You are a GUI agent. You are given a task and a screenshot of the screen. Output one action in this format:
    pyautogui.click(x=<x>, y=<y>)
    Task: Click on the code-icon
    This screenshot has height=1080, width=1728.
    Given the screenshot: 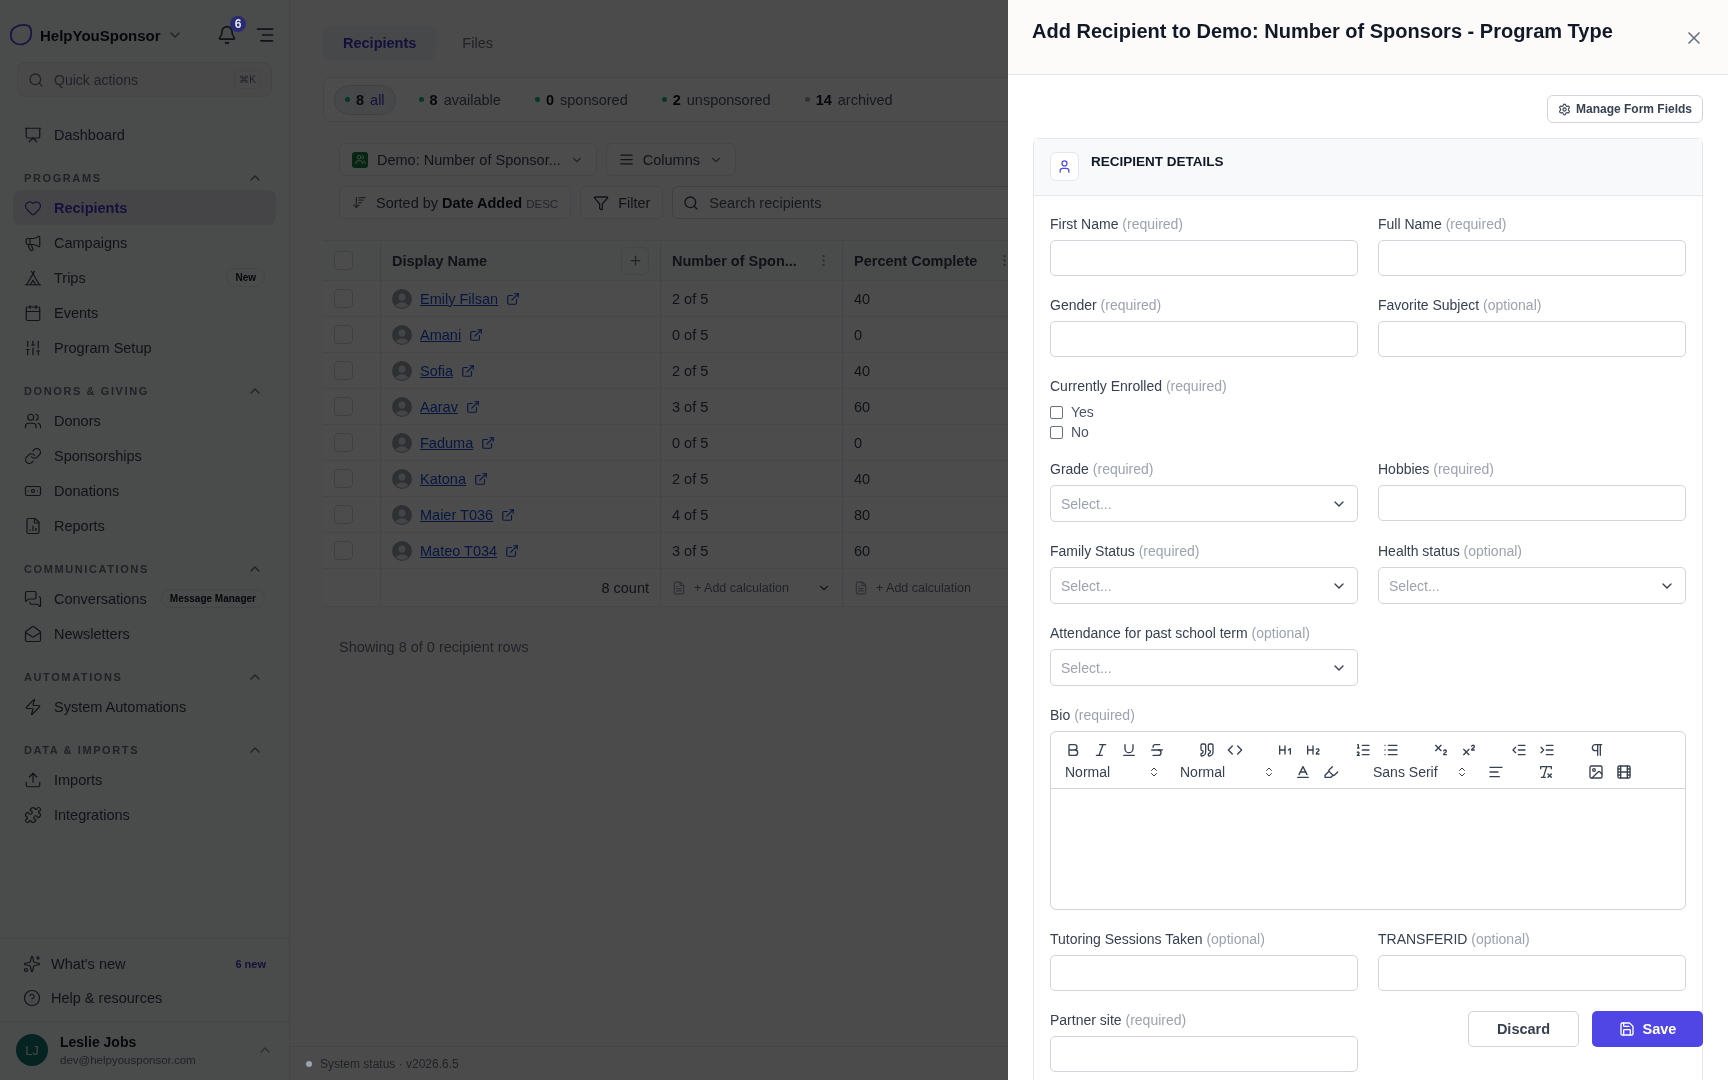 What is the action you would take?
    pyautogui.click(x=1235, y=750)
    